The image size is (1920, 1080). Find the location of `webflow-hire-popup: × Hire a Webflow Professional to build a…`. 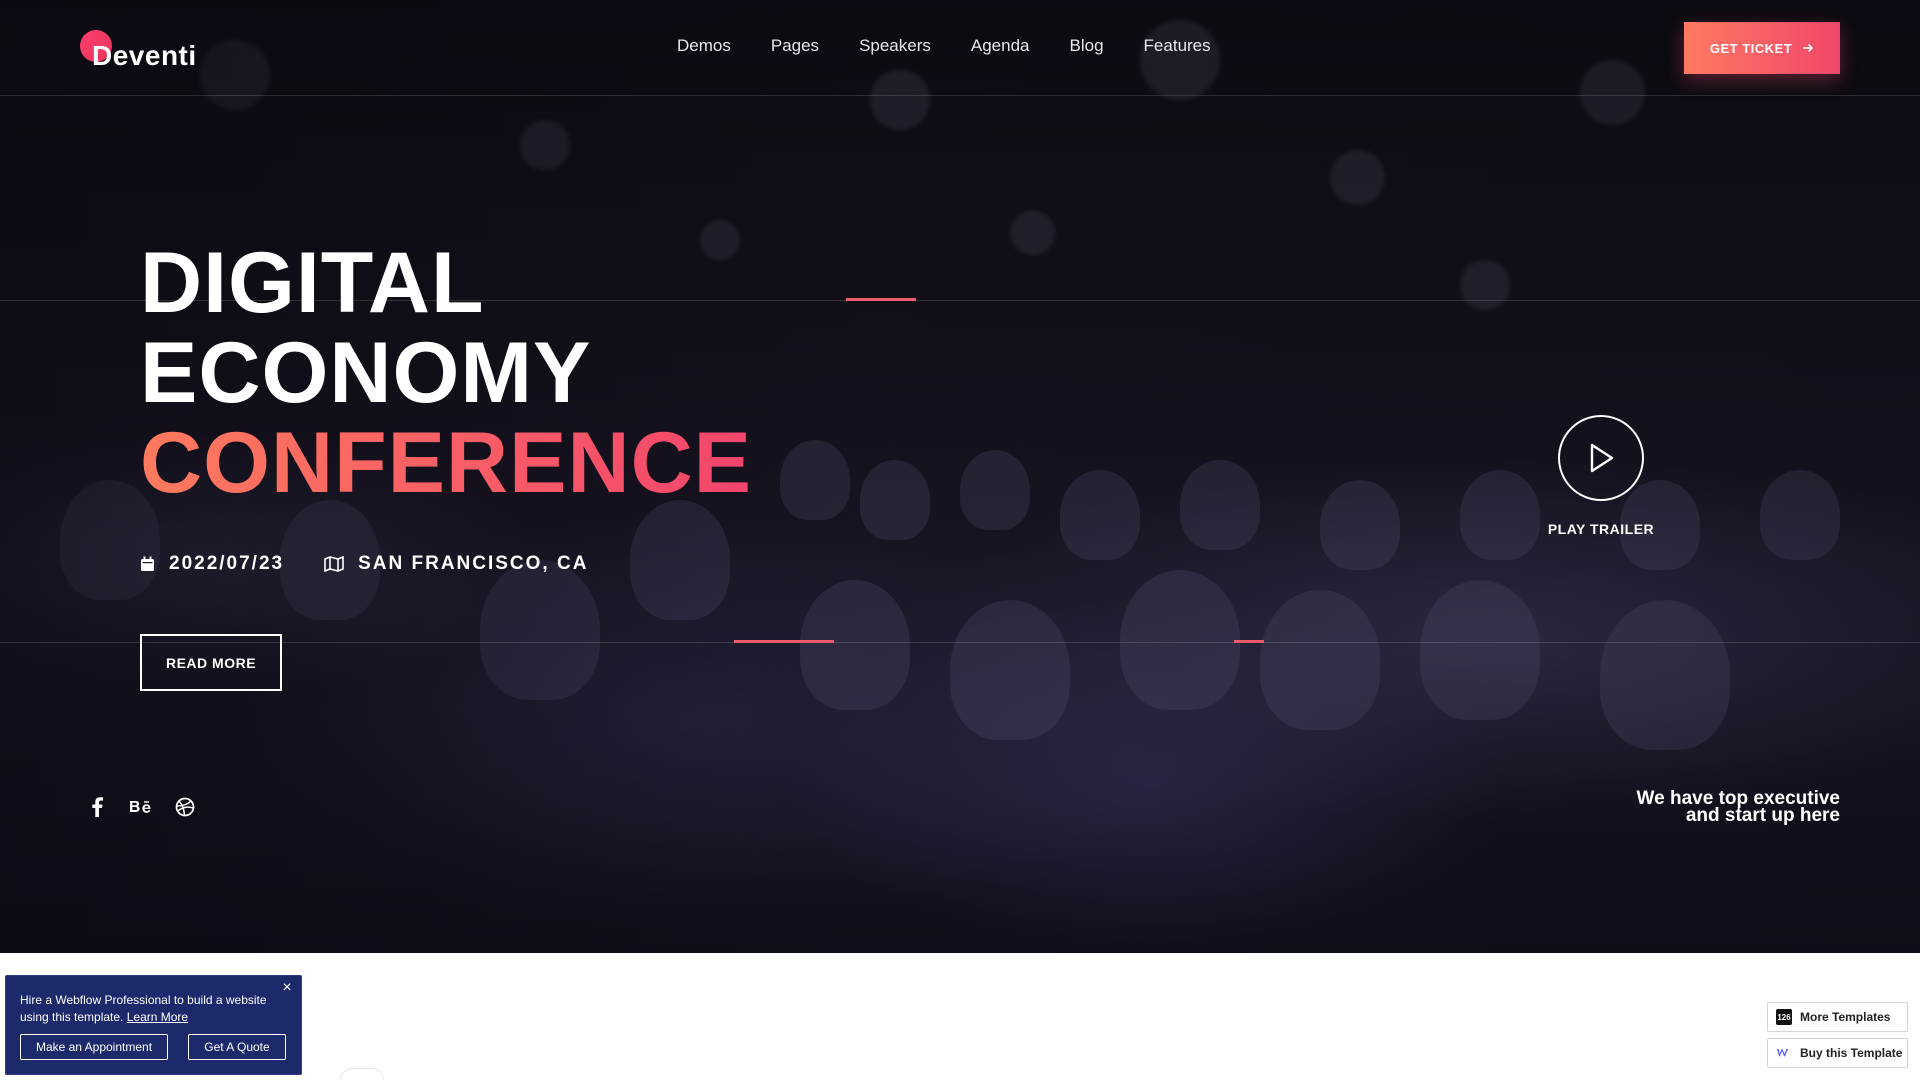

webflow-hire-popup: × Hire a Webflow Professional to build a… is located at coordinates (153, 1025).